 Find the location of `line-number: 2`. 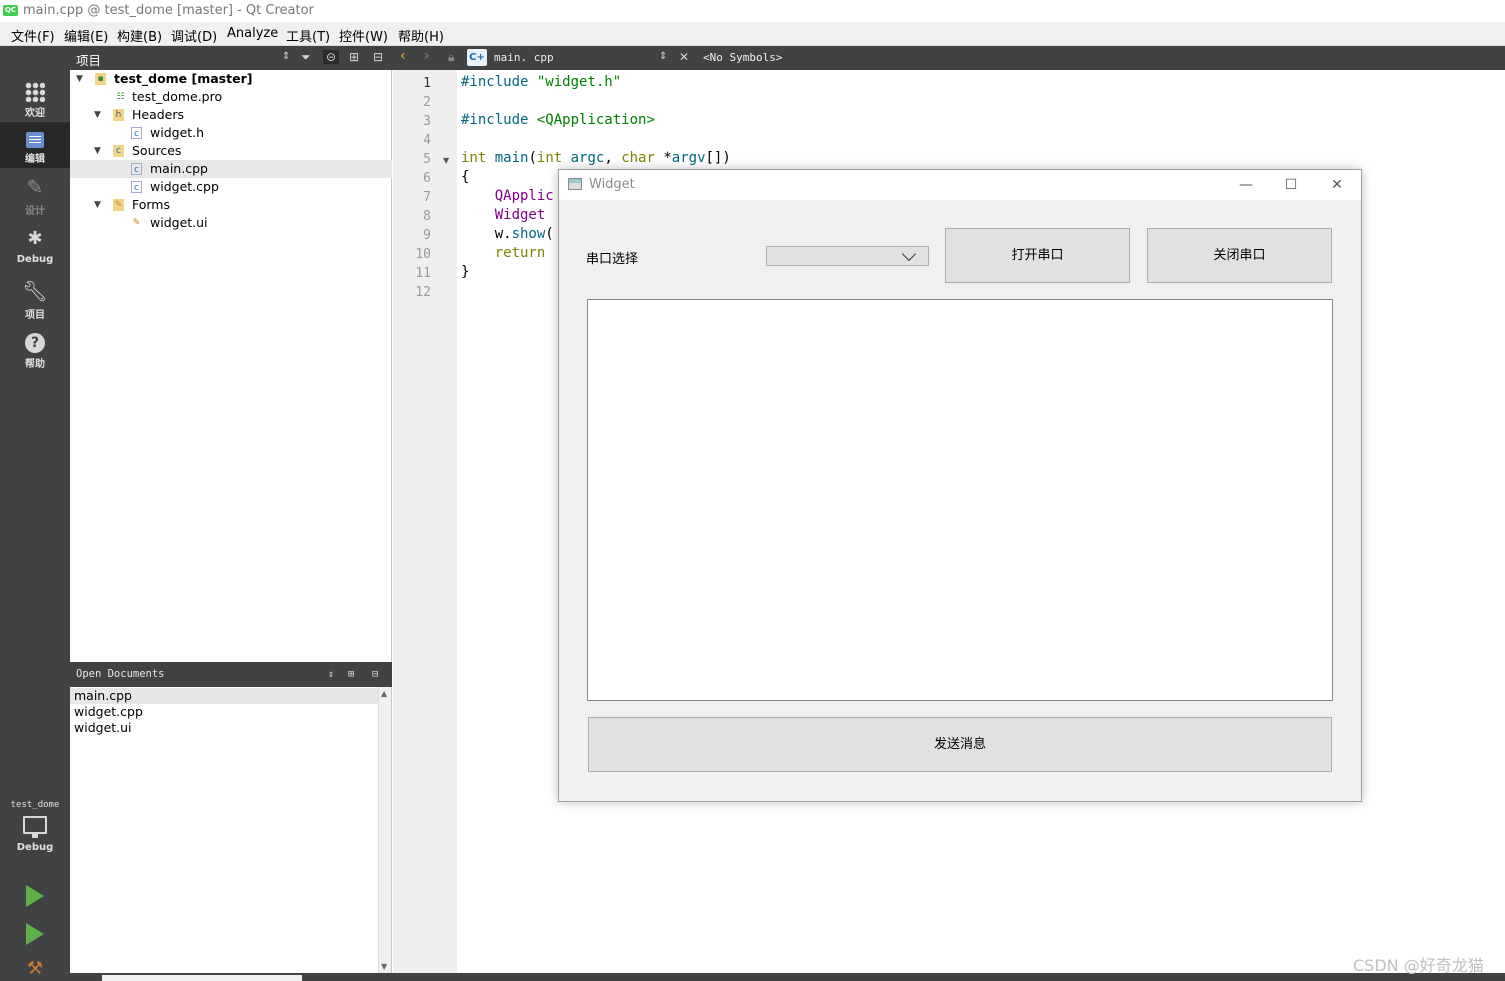

line-number: 2 is located at coordinates (427, 102).